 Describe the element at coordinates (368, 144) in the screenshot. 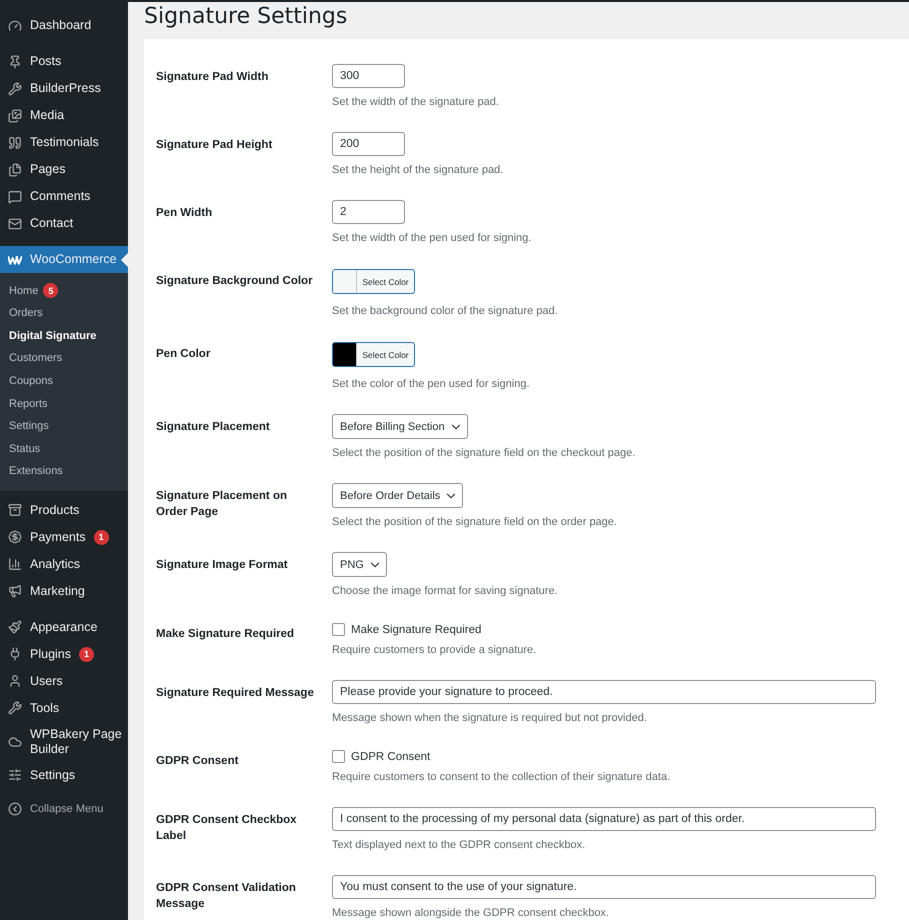

I see `input-field: 200` at that location.